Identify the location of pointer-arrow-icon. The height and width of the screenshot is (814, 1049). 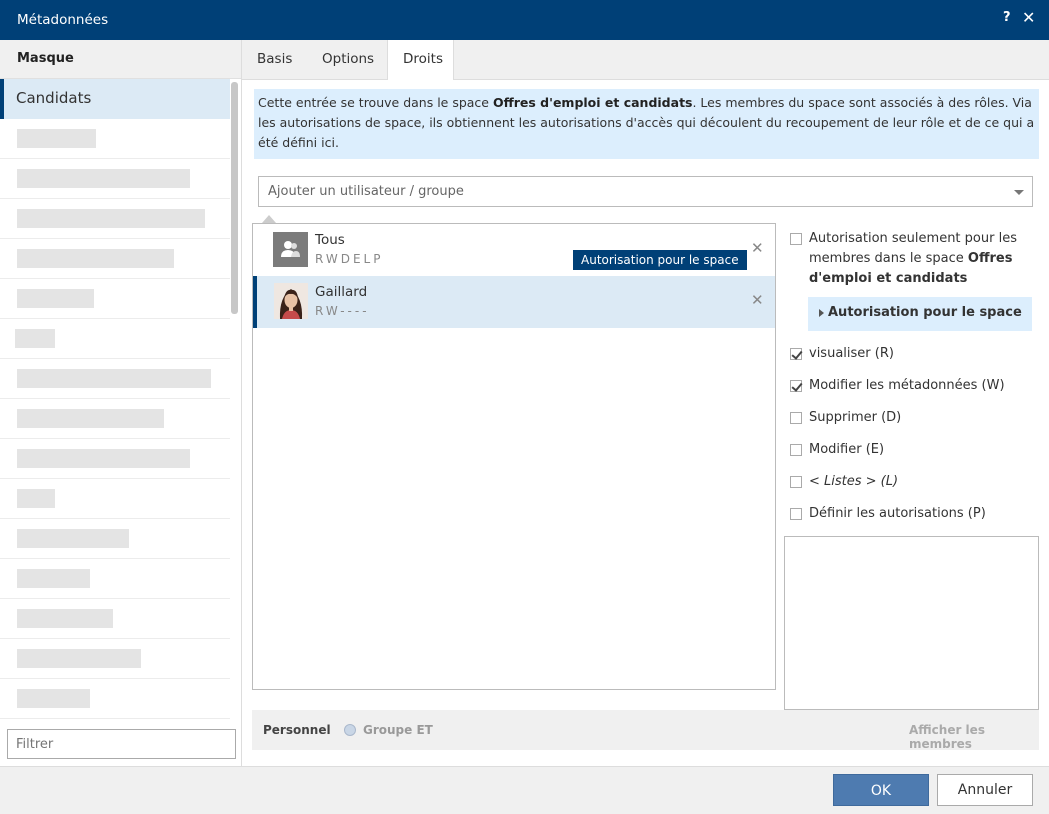
(269, 219).